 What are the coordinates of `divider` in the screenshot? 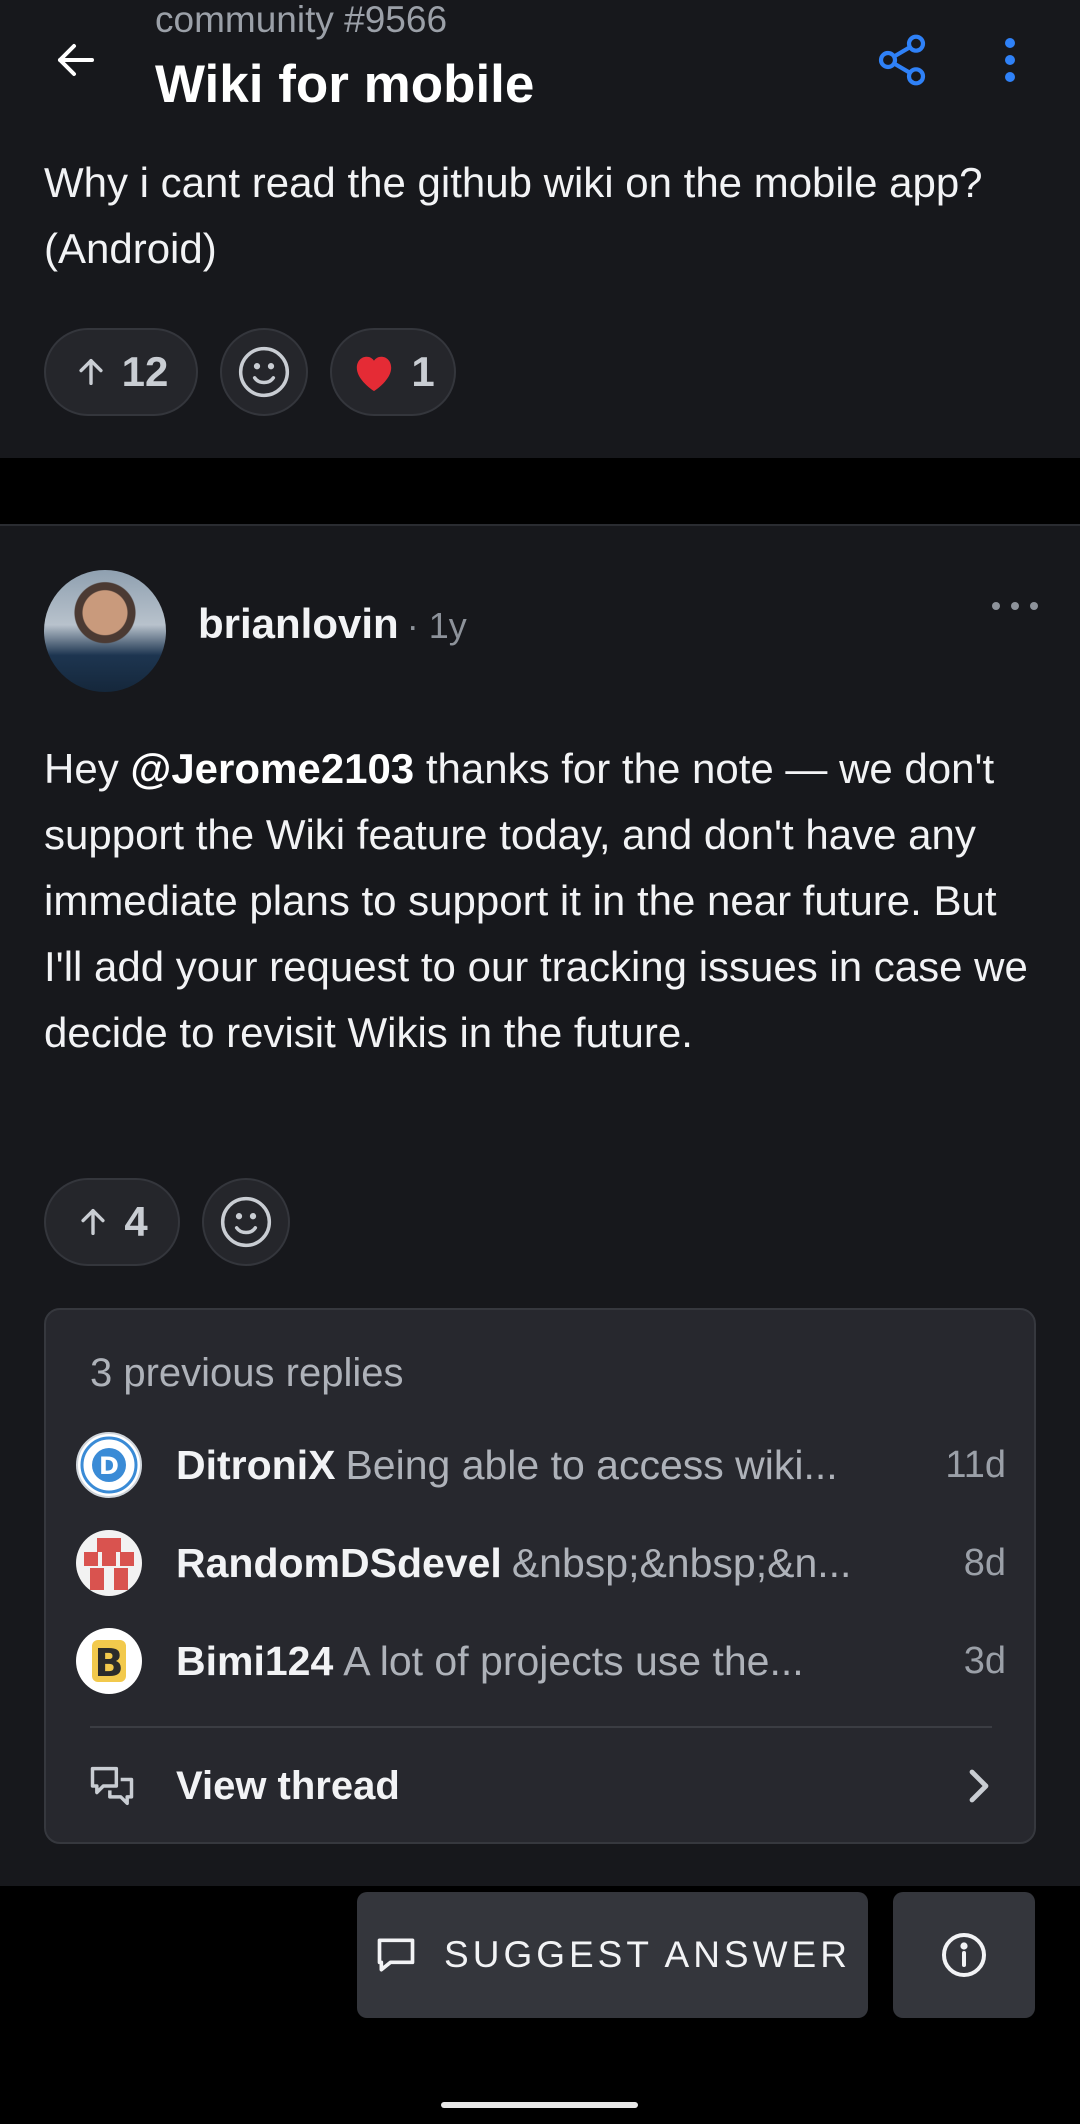 It's located at (541, 1727).